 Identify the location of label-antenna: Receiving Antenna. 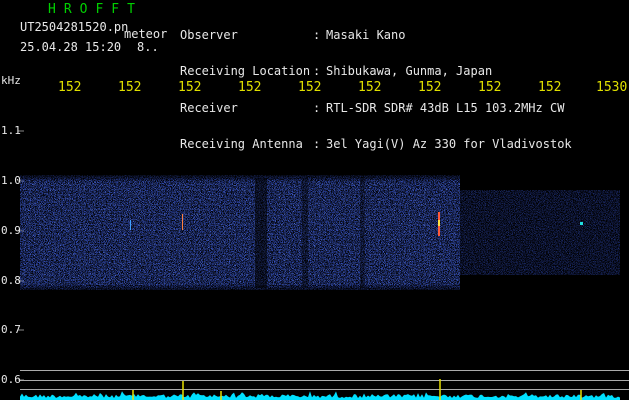
(241, 143).